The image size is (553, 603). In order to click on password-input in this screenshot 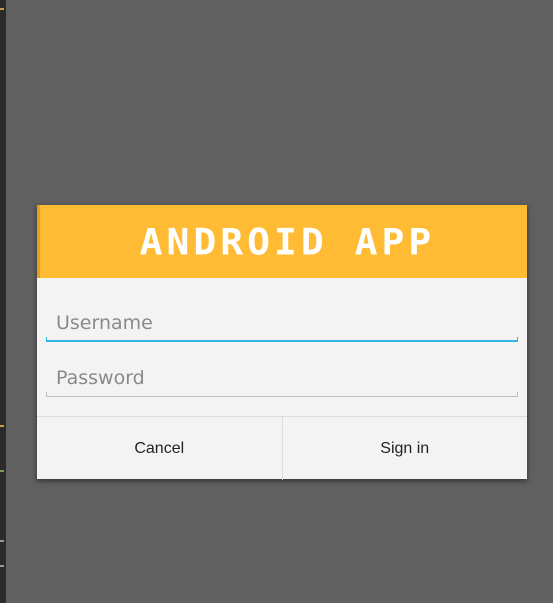, I will do `click(282, 378)`.